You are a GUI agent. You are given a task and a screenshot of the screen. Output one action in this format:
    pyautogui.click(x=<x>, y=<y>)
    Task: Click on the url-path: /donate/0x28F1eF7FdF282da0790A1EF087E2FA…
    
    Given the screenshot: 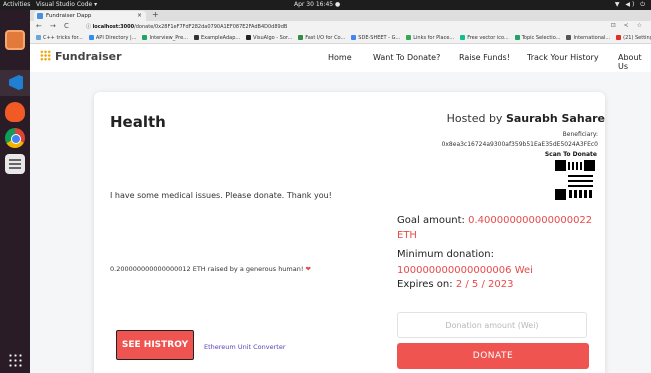 What is the action you would take?
    pyautogui.click(x=211, y=27)
    